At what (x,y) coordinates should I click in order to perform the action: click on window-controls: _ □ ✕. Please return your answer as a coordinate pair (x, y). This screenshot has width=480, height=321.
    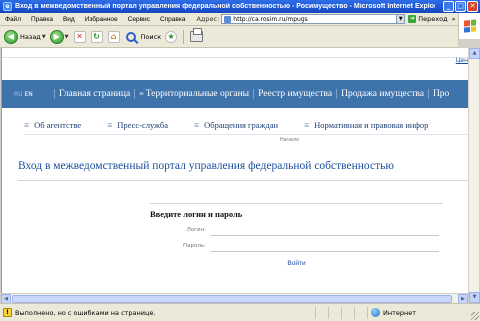
    Looking at the image, I should click on (460, 6).